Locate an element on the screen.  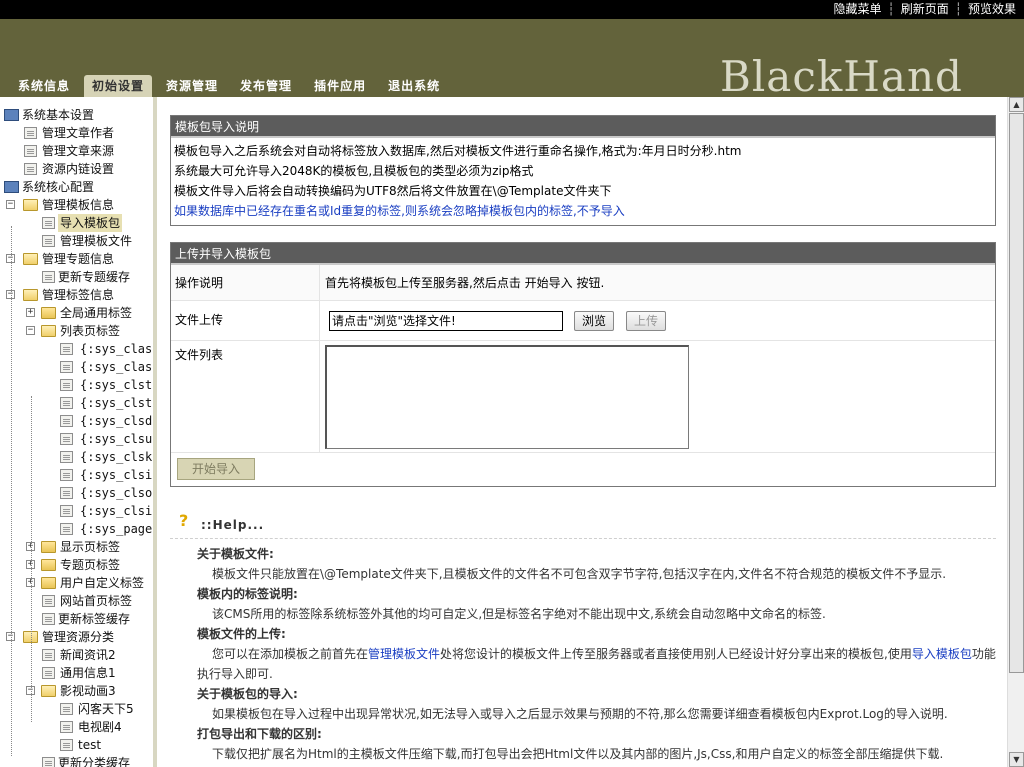
import-template-link: 导入模板包 is located at coordinates (942, 654).